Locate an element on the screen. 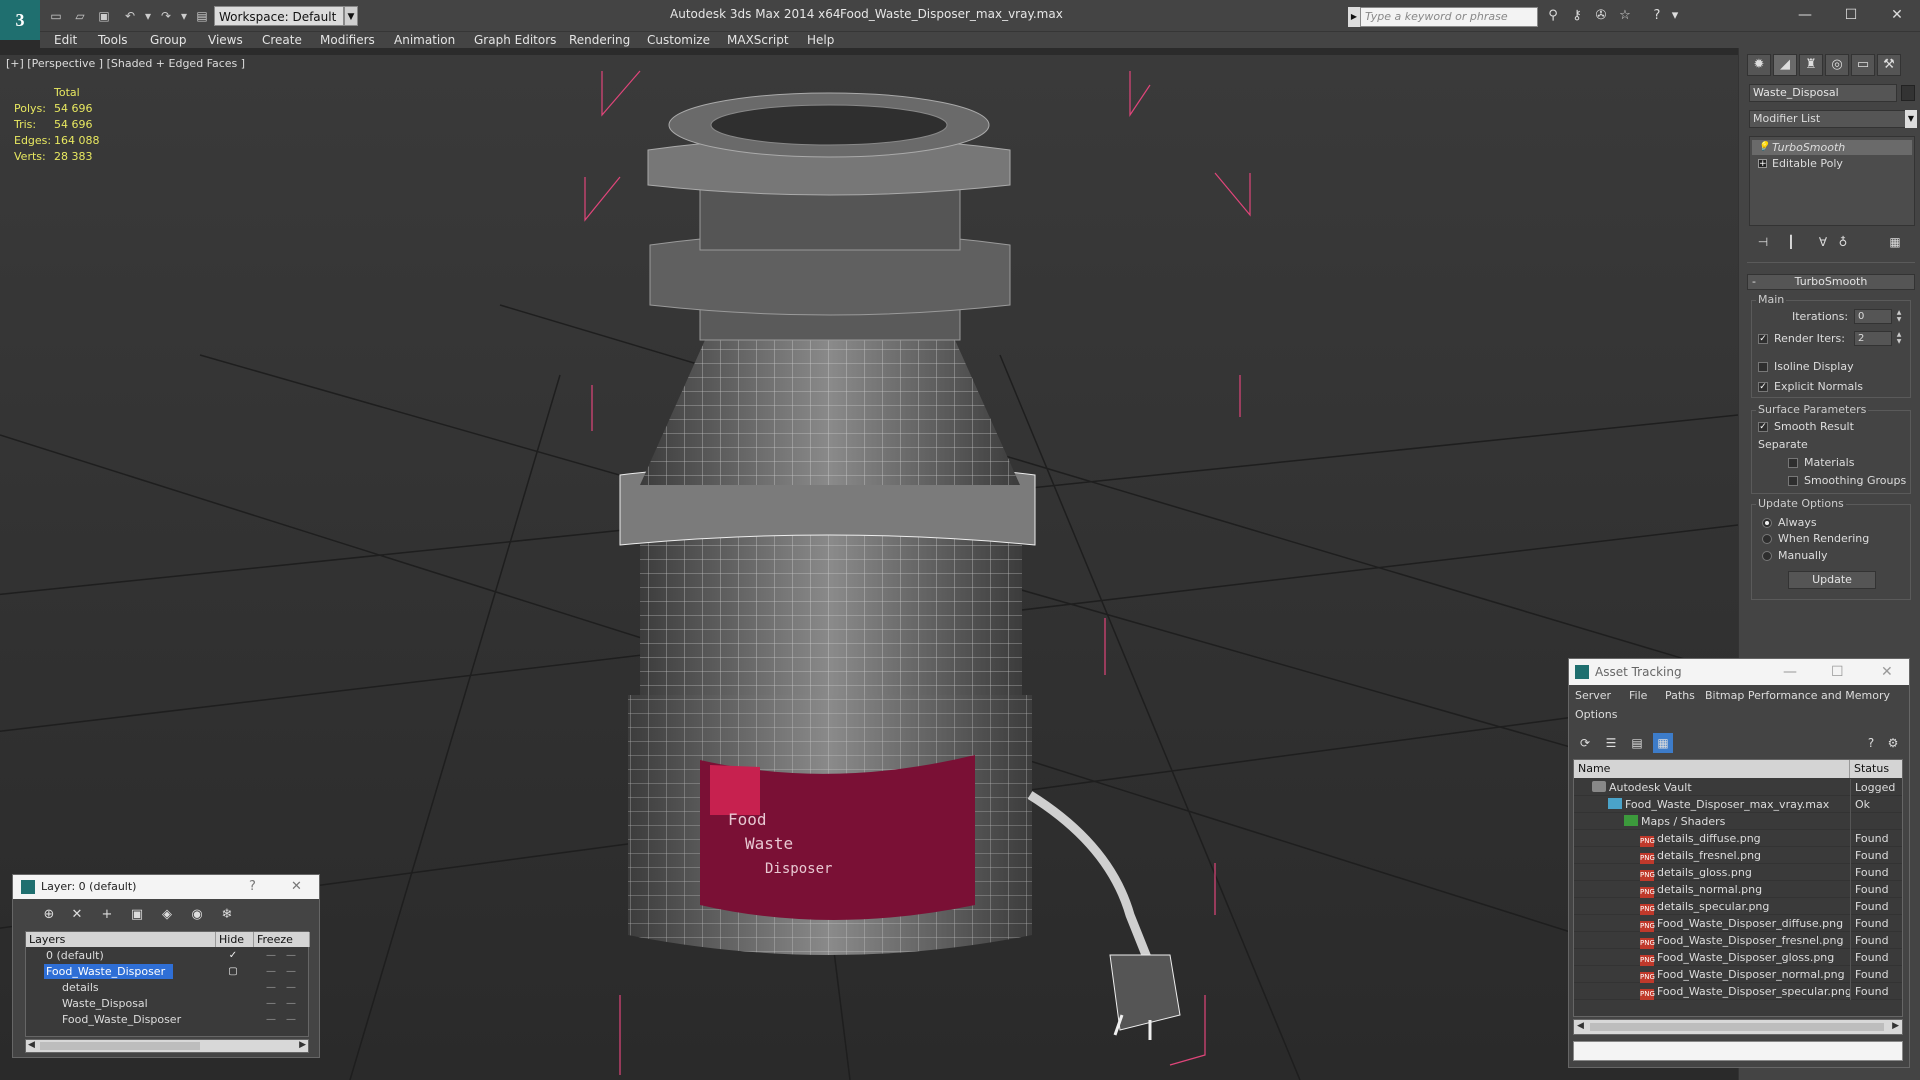  layer-row: details — — is located at coordinates (168, 987).